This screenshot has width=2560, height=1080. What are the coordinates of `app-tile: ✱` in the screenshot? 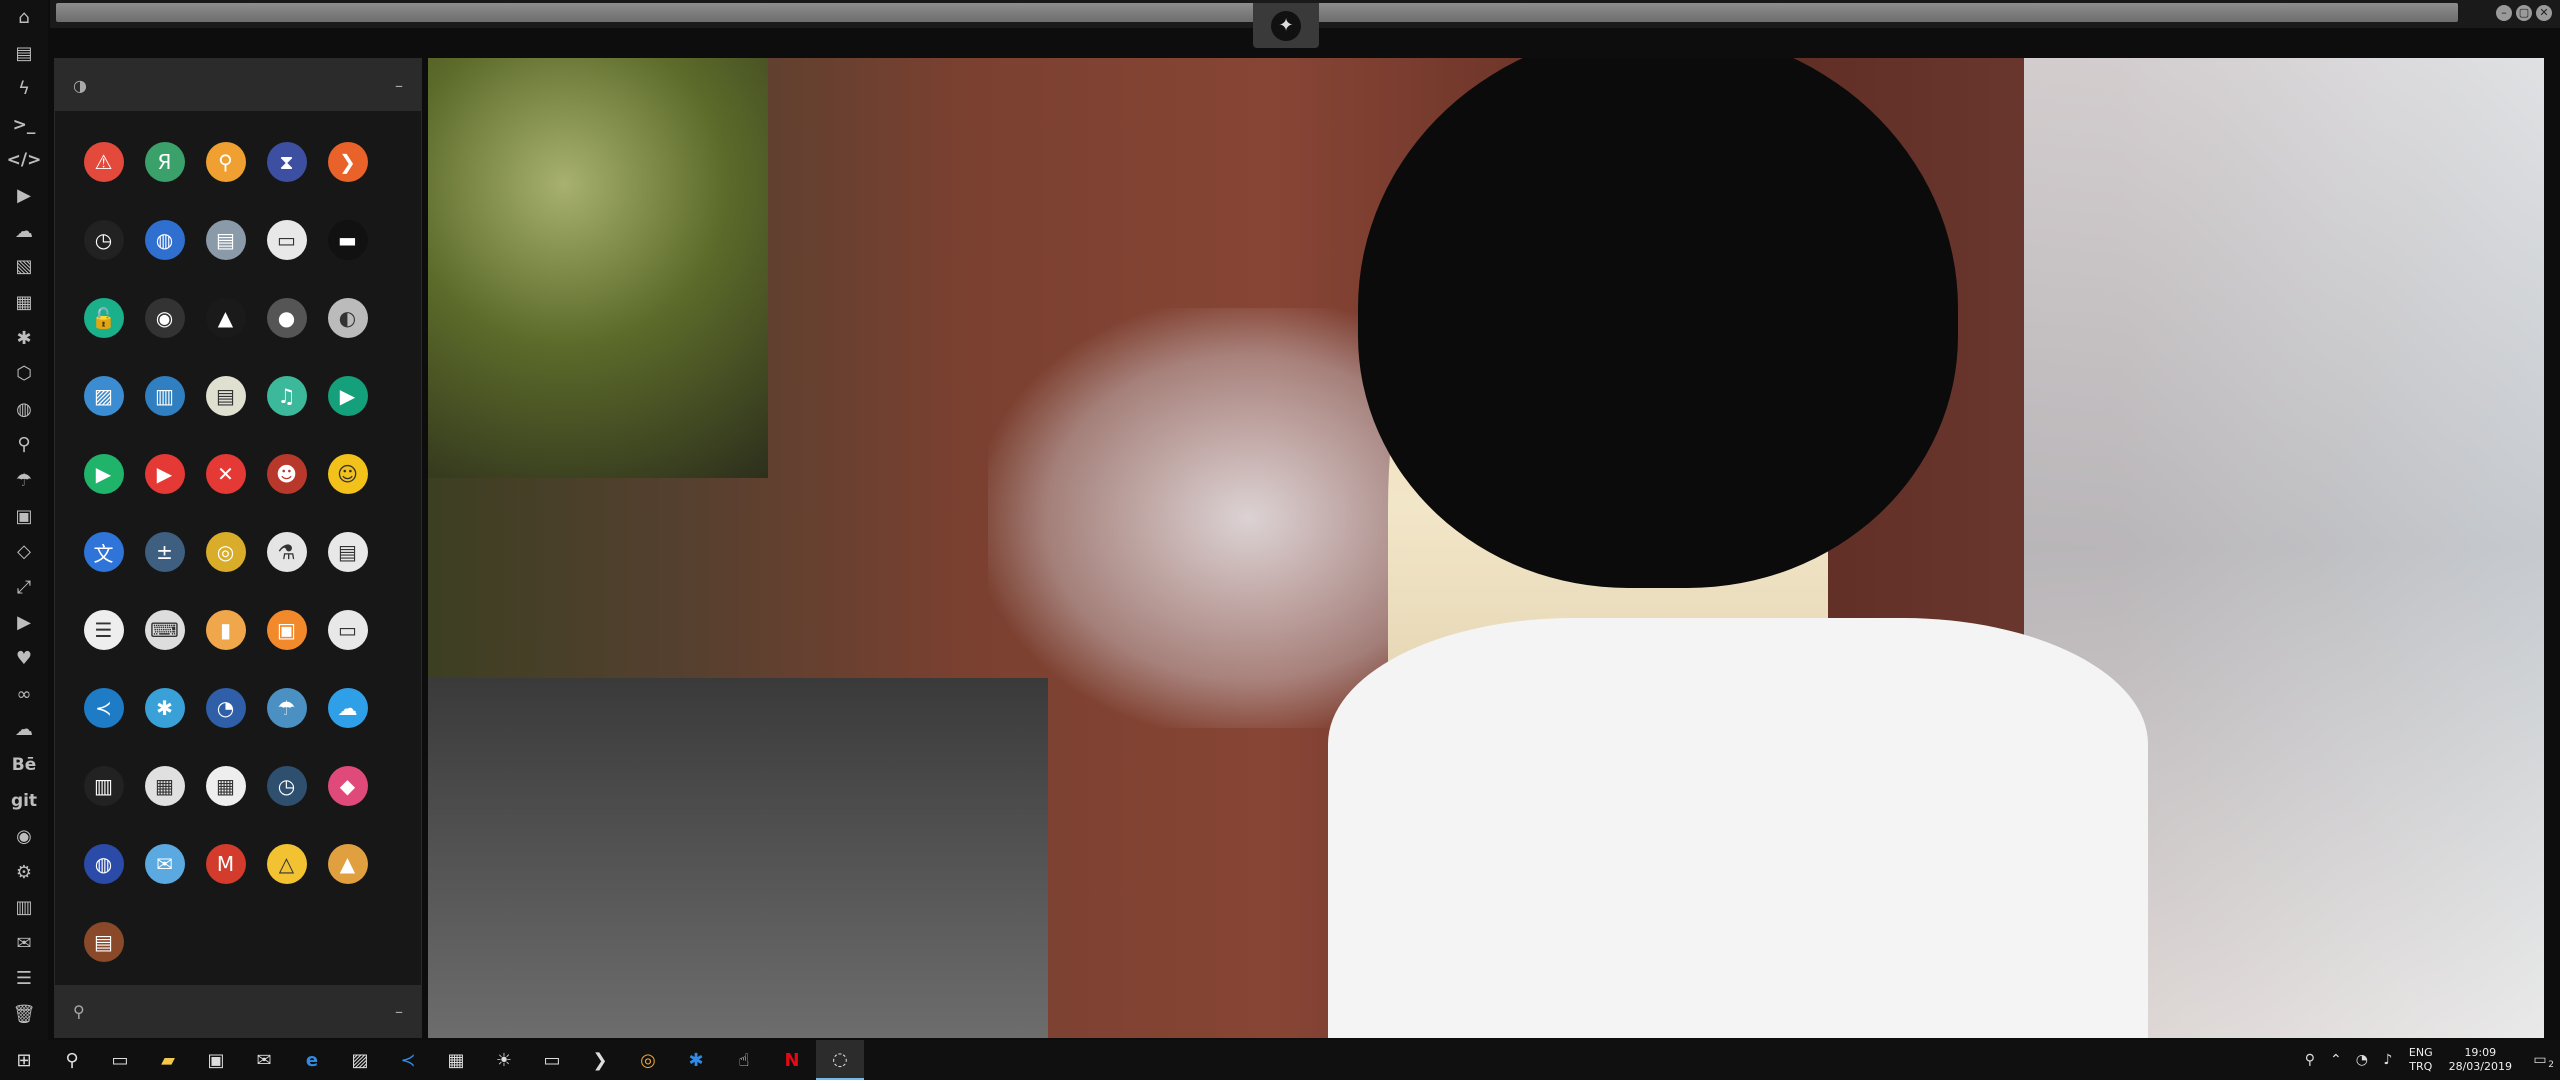 It's located at (164, 708).